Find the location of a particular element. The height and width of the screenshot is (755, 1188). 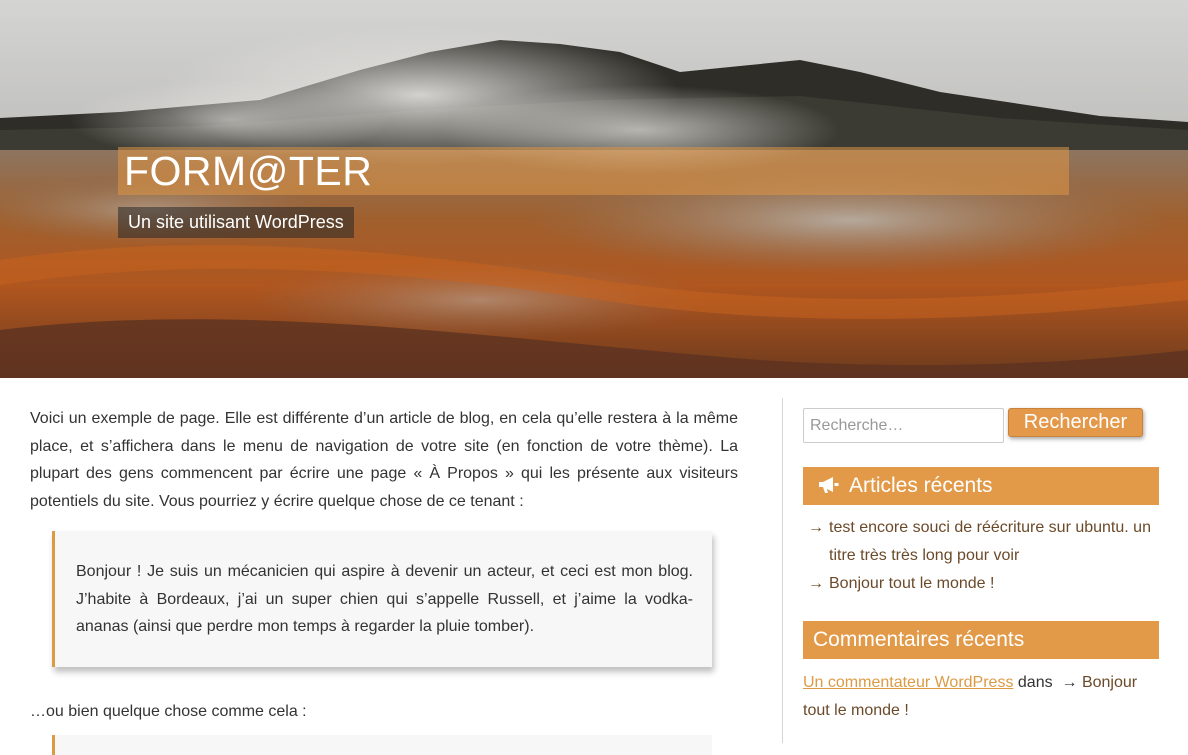

comment-connector: dans is located at coordinates (1035, 682).